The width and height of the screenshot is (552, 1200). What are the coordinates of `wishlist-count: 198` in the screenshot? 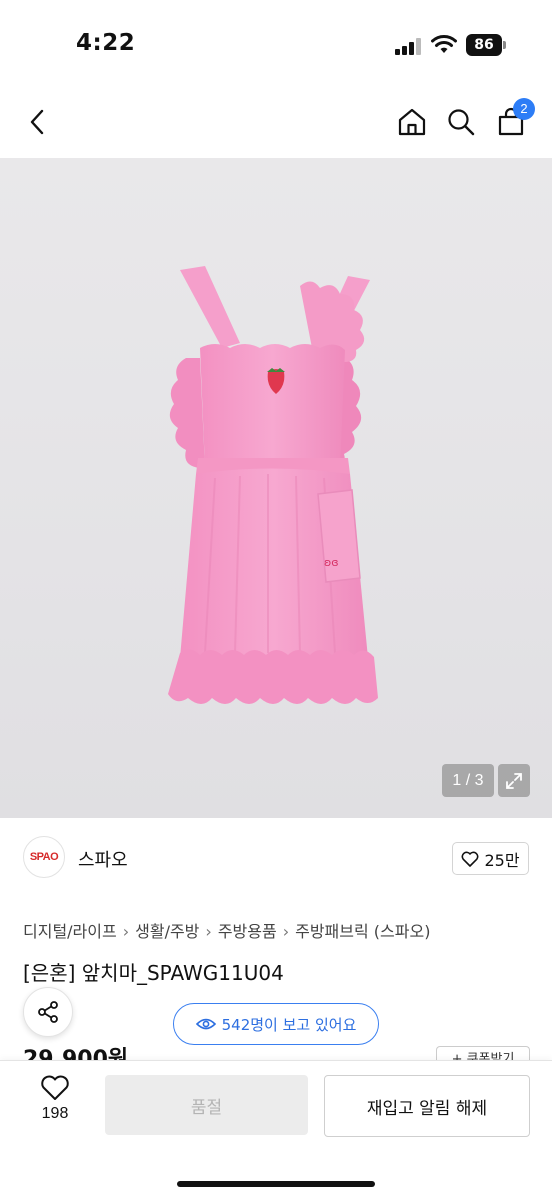 It's located at (55, 1113).